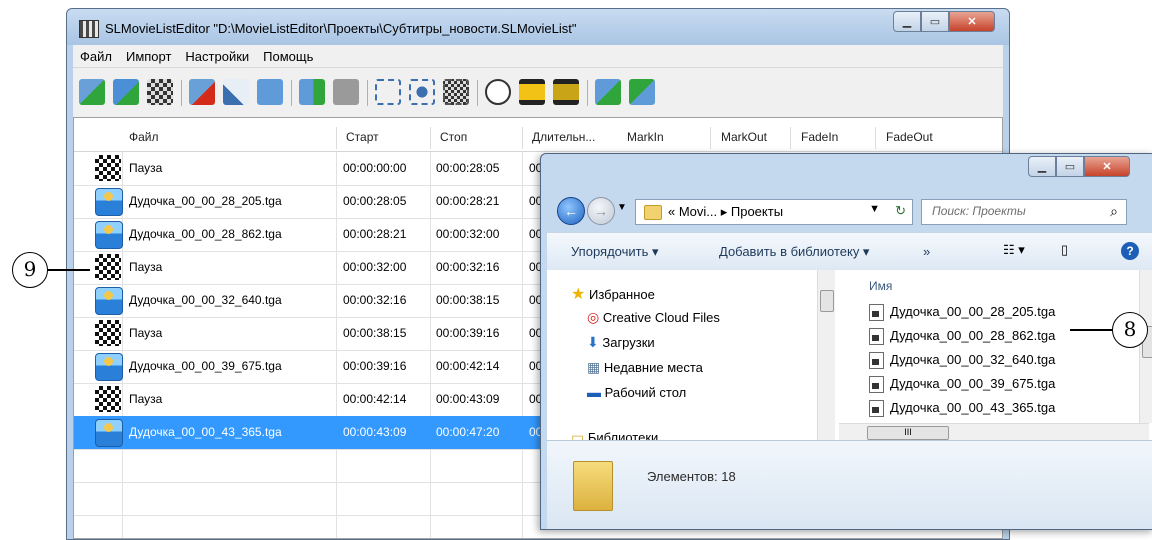 The image size is (1152, 540). I want to click on search-input: Поиск: Проекты ⌕, so click(1024, 212).